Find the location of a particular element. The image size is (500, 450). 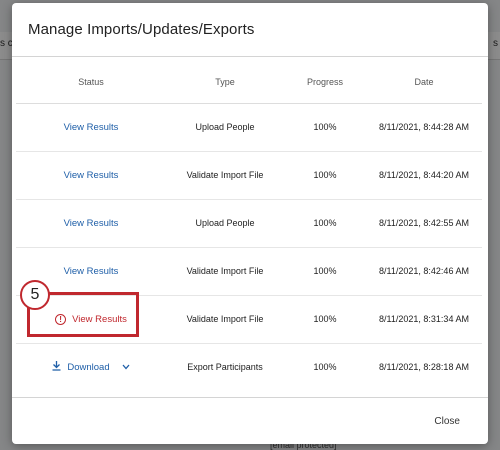

header-status: Status is located at coordinates (91, 82).